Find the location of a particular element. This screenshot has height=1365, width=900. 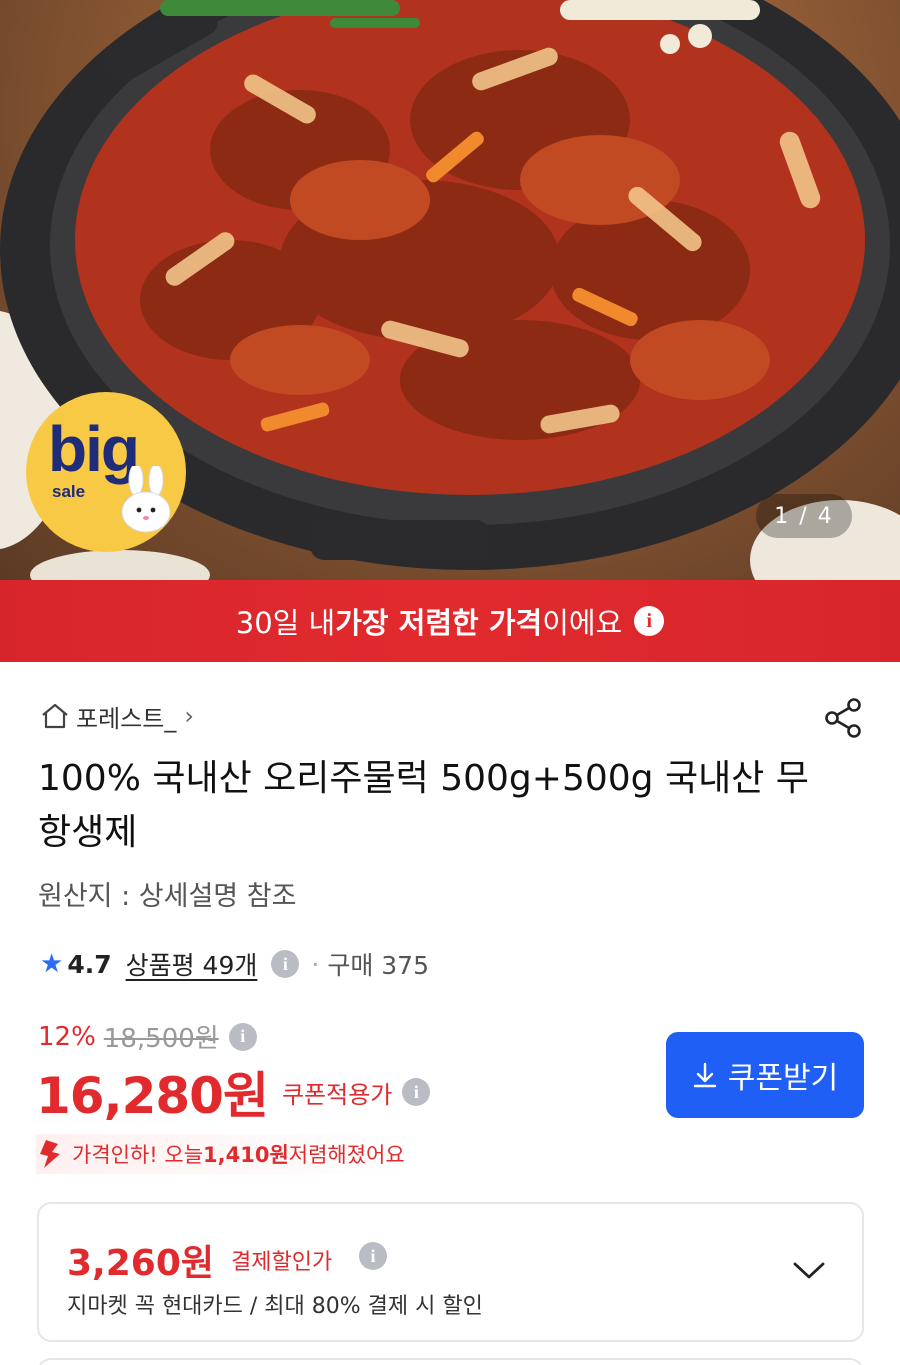

product-origin: 원산지 : 상세설명 참조 is located at coordinates (167, 896).